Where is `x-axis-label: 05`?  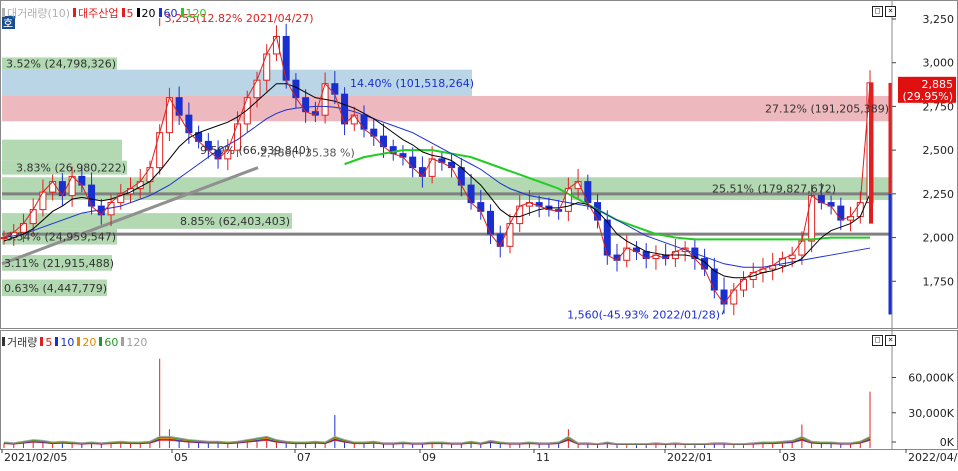
x-axis-label: 05 is located at coordinates (181, 457).